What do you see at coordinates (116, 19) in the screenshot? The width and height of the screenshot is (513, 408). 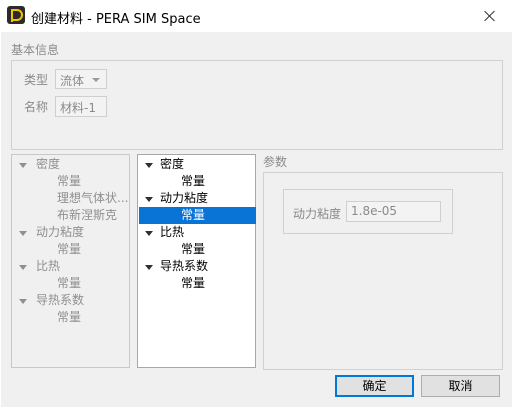 I see `window-title: 创建材料 - PERA SIM Space` at bounding box center [116, 19].